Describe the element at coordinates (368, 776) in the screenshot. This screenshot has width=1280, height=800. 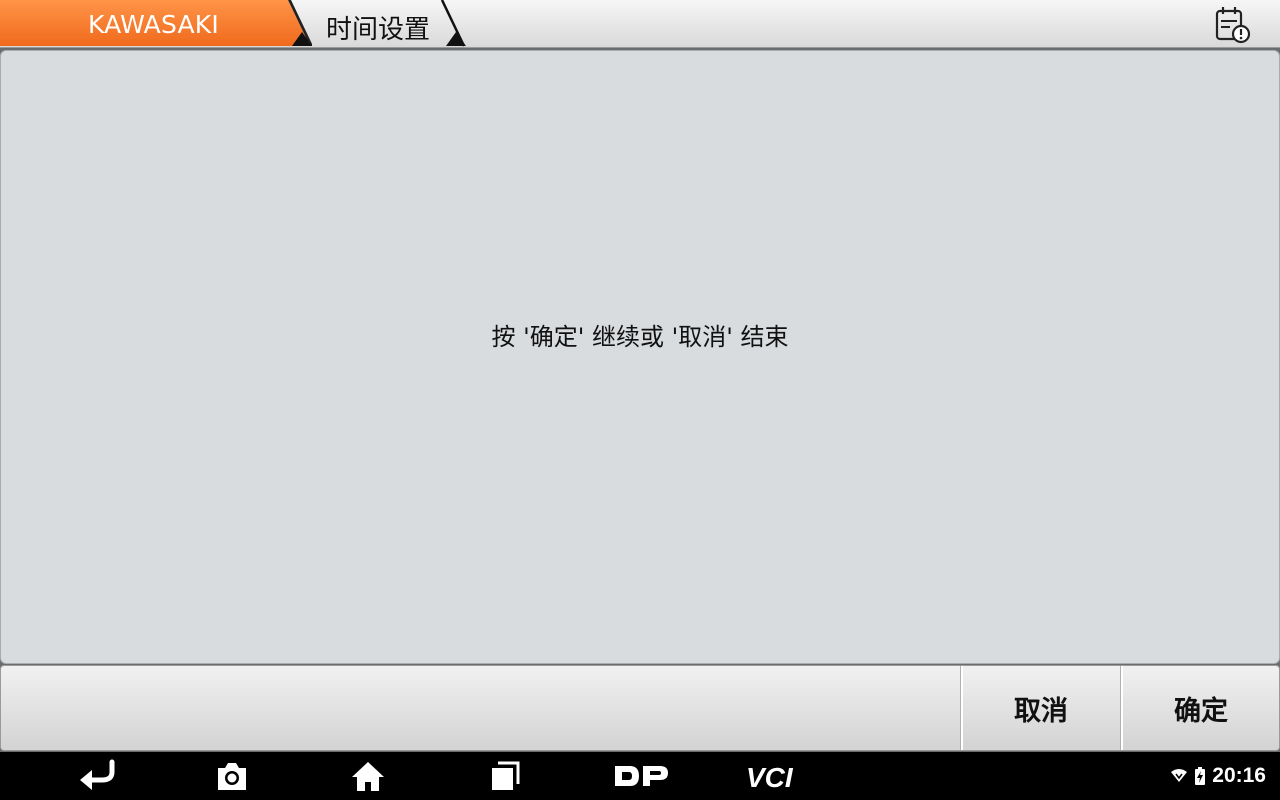
I see `home-icon` at that location.